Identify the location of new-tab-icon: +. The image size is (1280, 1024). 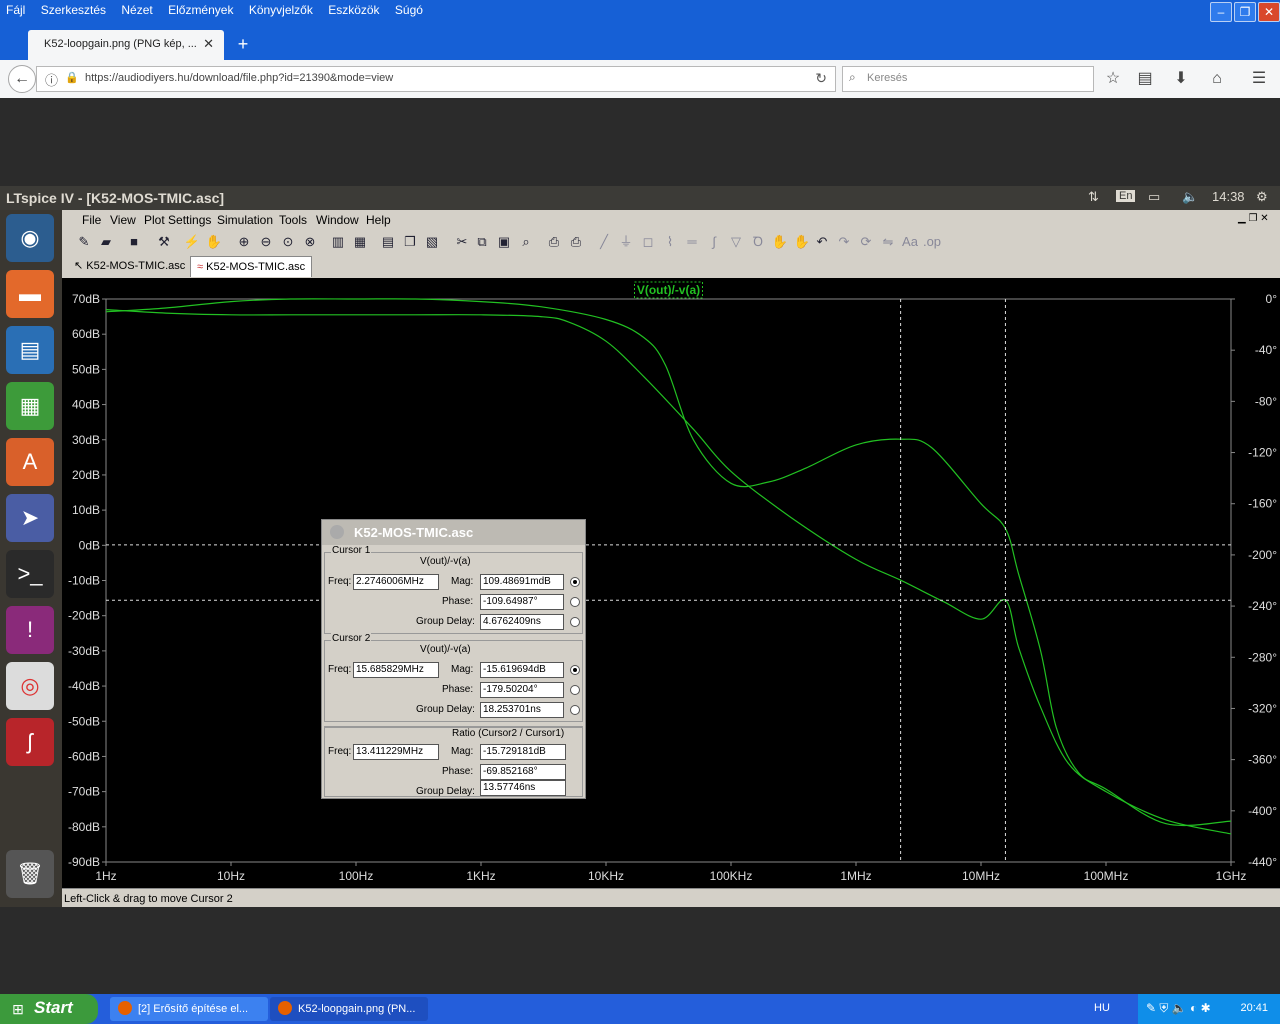
(243, 44).